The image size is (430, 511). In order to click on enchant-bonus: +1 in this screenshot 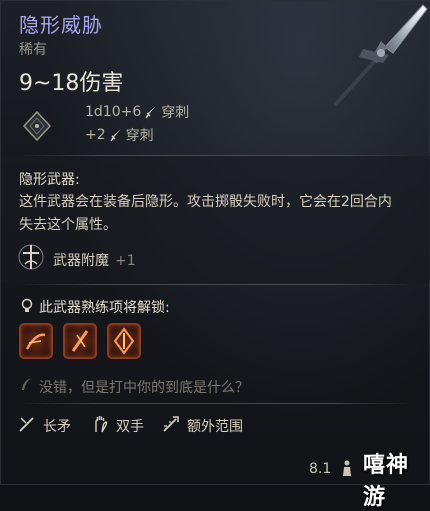, I will do `click(125, 261)`.